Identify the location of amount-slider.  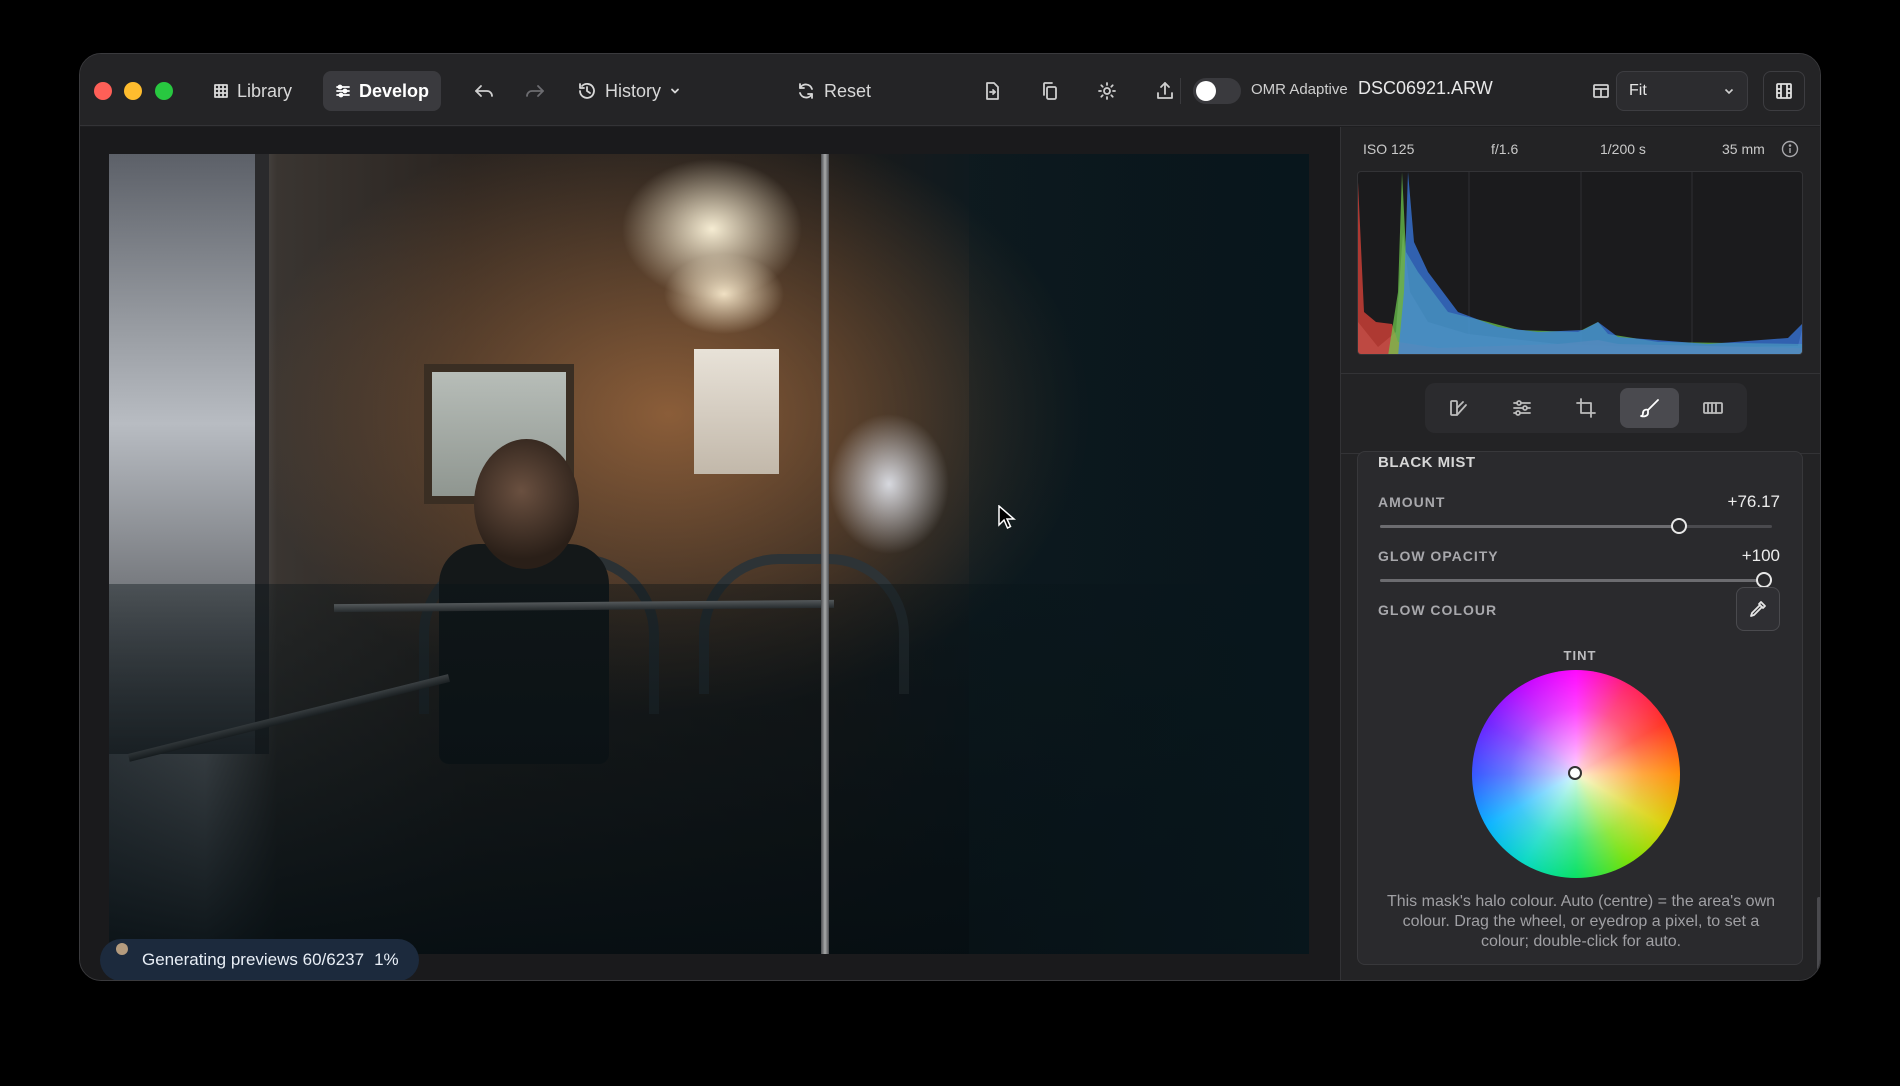
(1576, 526).